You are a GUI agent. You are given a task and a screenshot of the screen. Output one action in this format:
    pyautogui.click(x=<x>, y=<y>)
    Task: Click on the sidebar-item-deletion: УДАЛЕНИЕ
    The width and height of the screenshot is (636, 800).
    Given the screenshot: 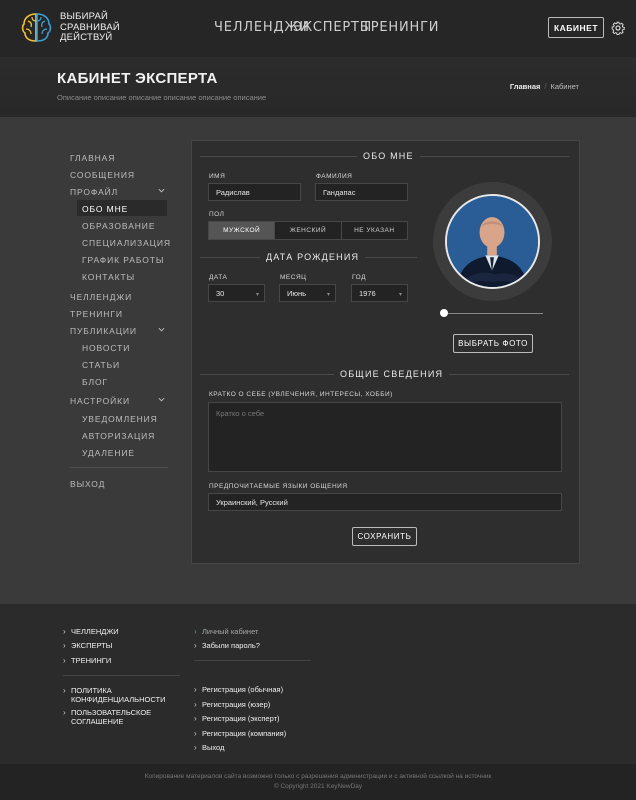 What is the action you would take?
    pyautogui.click(x=108, y=453)
    